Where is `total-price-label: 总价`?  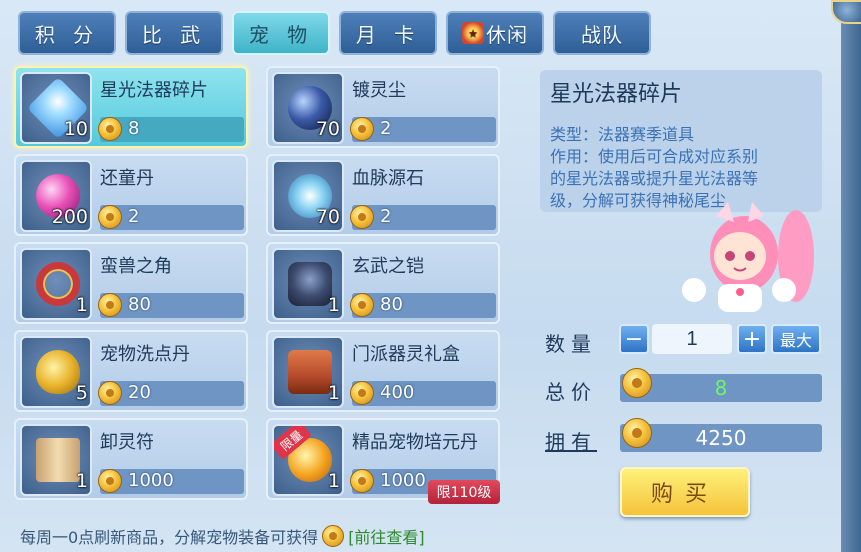 total-price-label: 总价 is located at coordinates (571, 392).